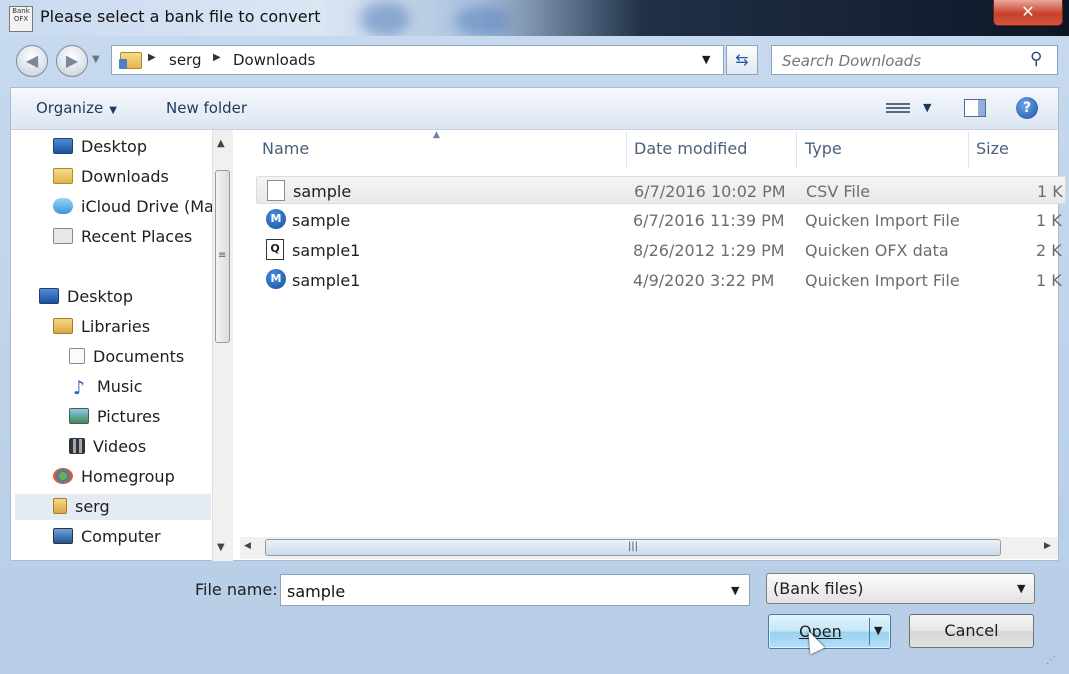 The width and height of the screenshot is (1069, 674). What do you see at coordinates (992, 148) in the screenshot?
I see `column-header-size: Size` at bounding box center [992, 148].